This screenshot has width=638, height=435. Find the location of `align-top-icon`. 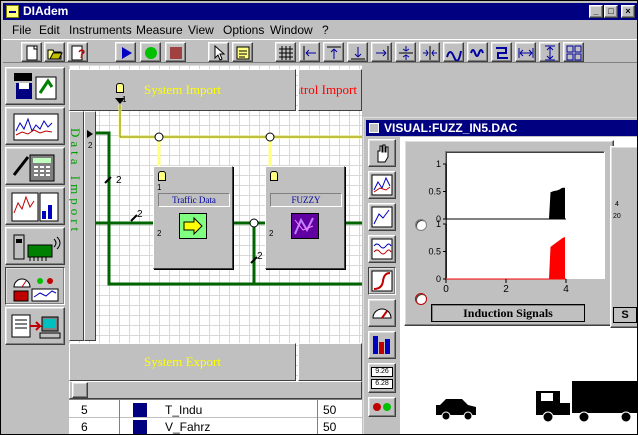

align-top-icon is located at coordinates (333, 52).